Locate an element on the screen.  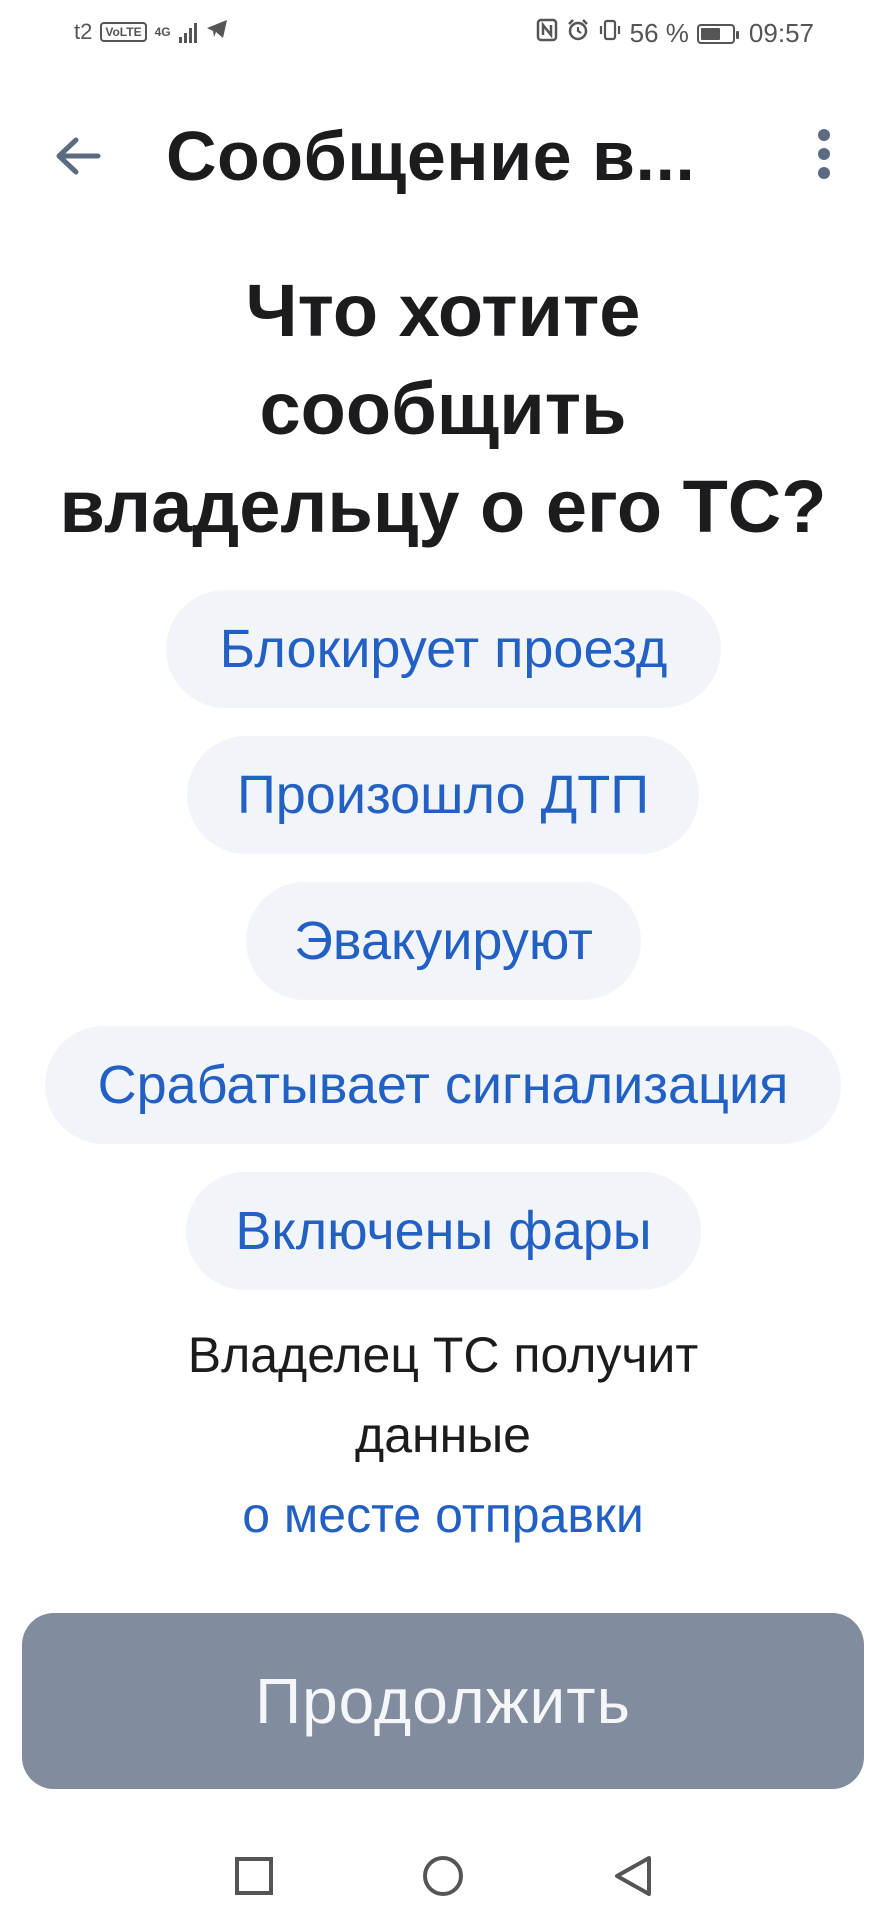
status-bar: t2 VoLTE 4G 56 % 09:57 is located at coordinates (443, 35).